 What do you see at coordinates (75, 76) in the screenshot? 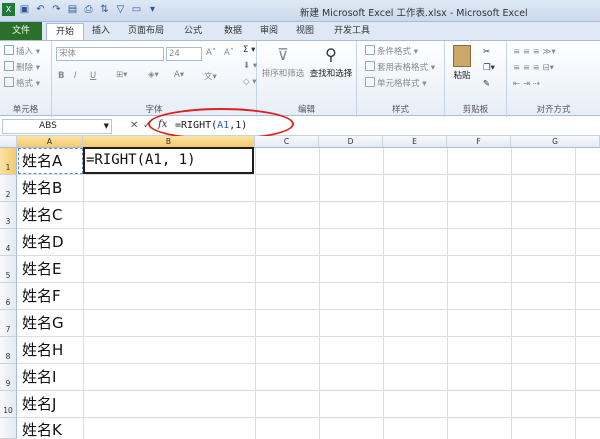
I see `italic-button: I` at bounding box center [75, 76].